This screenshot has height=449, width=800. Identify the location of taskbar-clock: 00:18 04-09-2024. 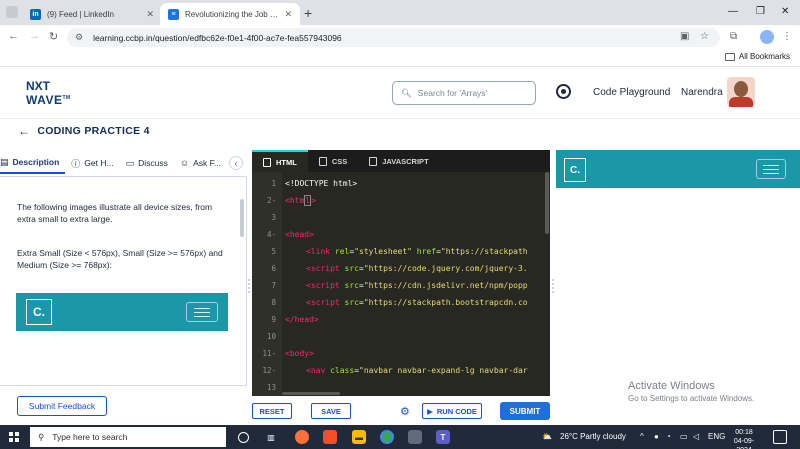
(744, 438).